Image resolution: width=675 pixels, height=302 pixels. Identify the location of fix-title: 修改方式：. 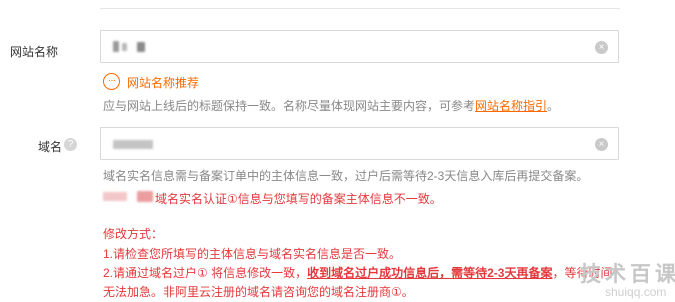
(133, 234).